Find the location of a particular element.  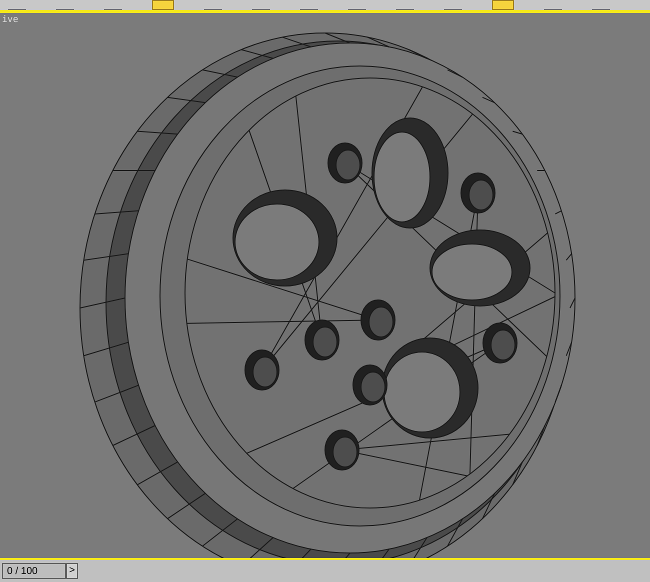

viewport-label: ive is located at coordinates (10, 20).